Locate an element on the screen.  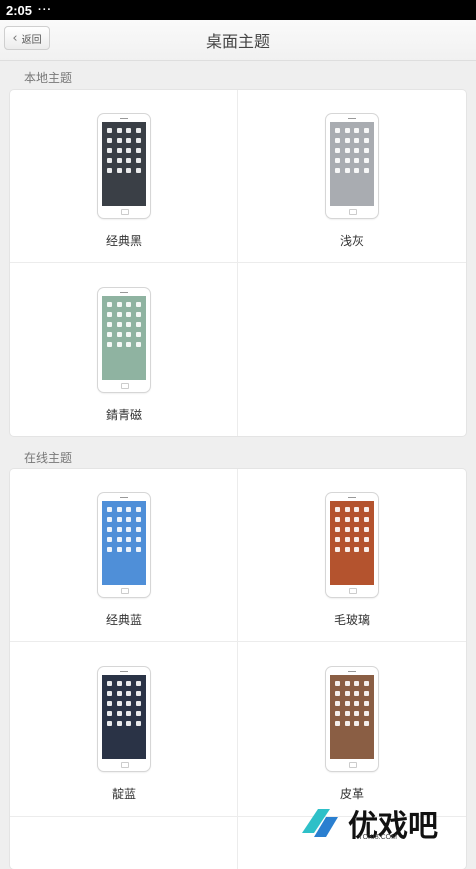
theme-item-online-2: 靛蓝 is located at coordinates (124, 730).